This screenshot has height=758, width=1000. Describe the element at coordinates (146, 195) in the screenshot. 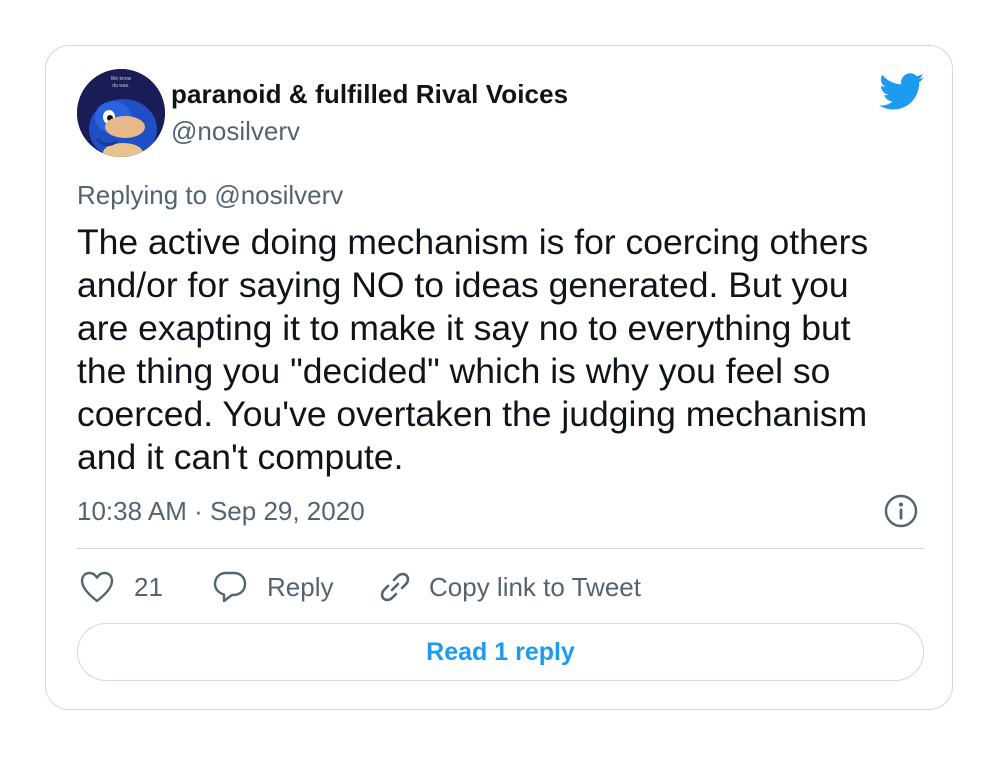

I see `replying-to-prefix: Replying to` at that location.